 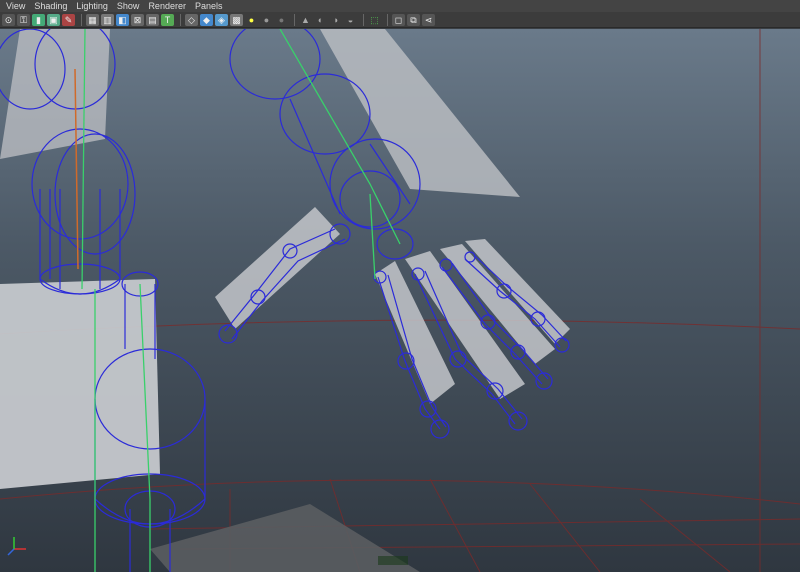 What do you see at coordinates (171, 6) in the screenshot?
I see `menu-renderer: Renderer` at bounding box center [171, 6].